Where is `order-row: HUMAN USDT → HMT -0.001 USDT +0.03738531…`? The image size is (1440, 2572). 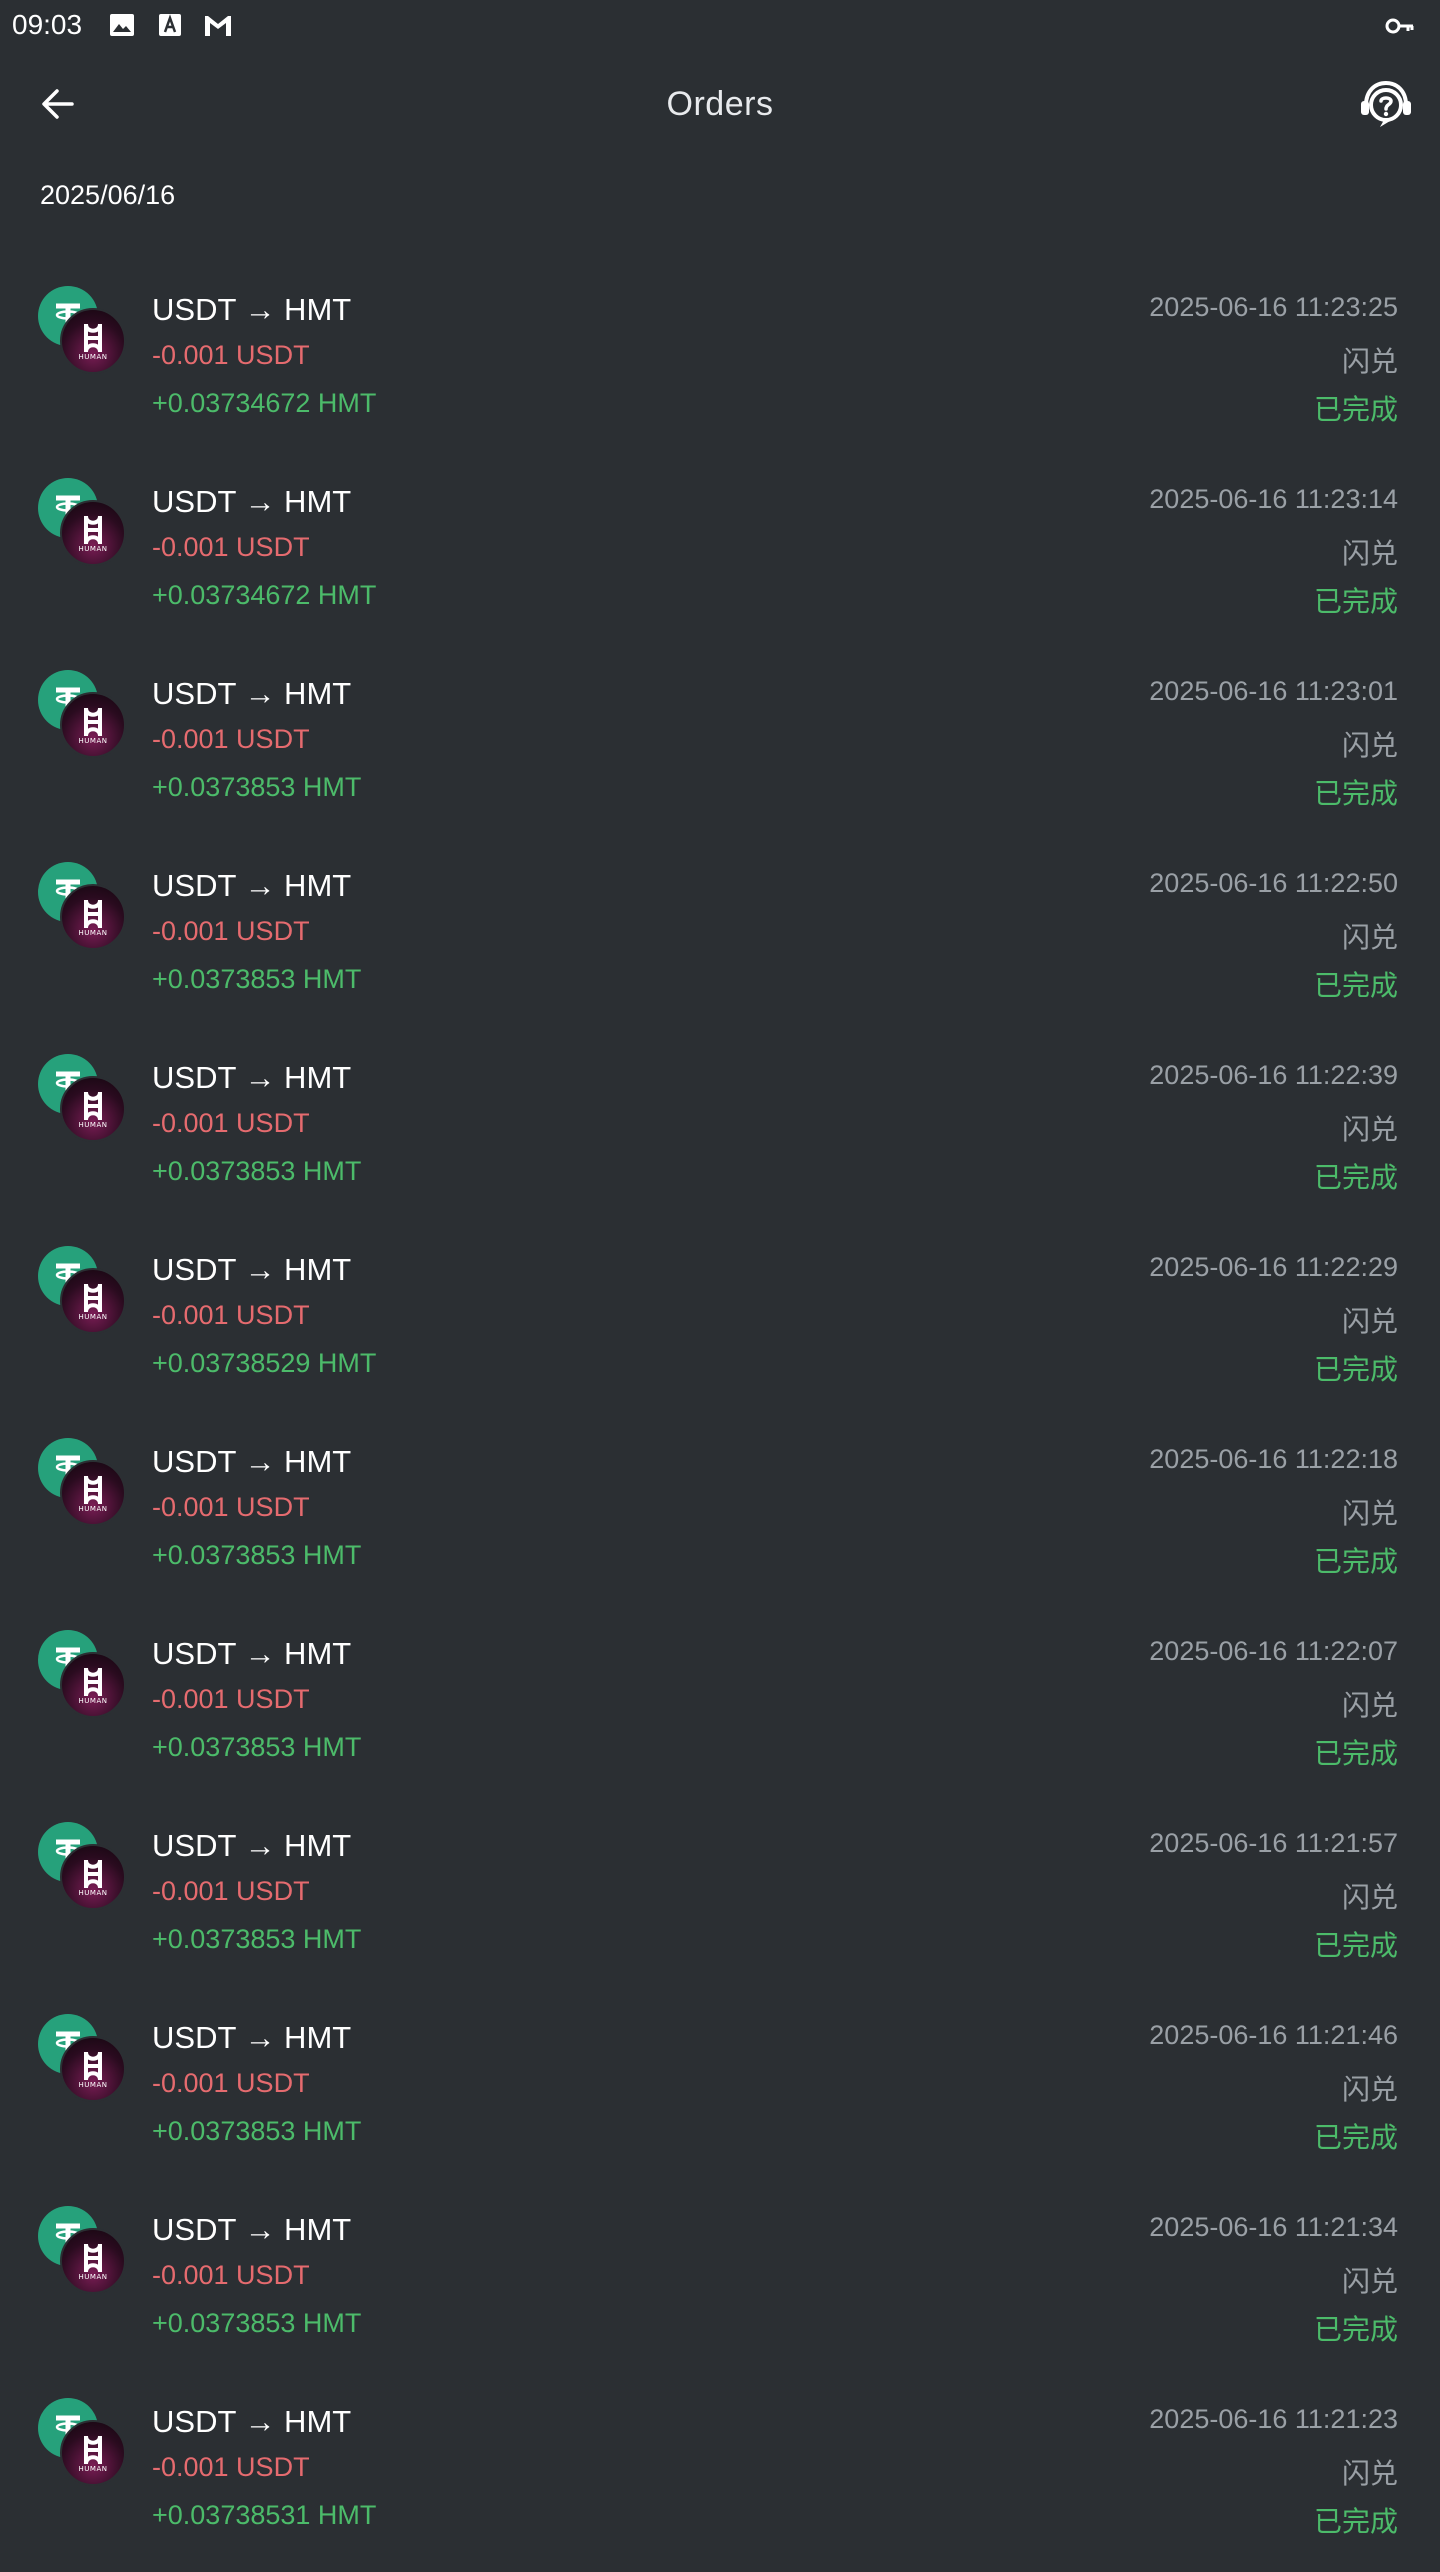 order-row: HUMAN USDT → HMT -0.001 USDT +0.03738531… is located at coordinates (720, 2476).